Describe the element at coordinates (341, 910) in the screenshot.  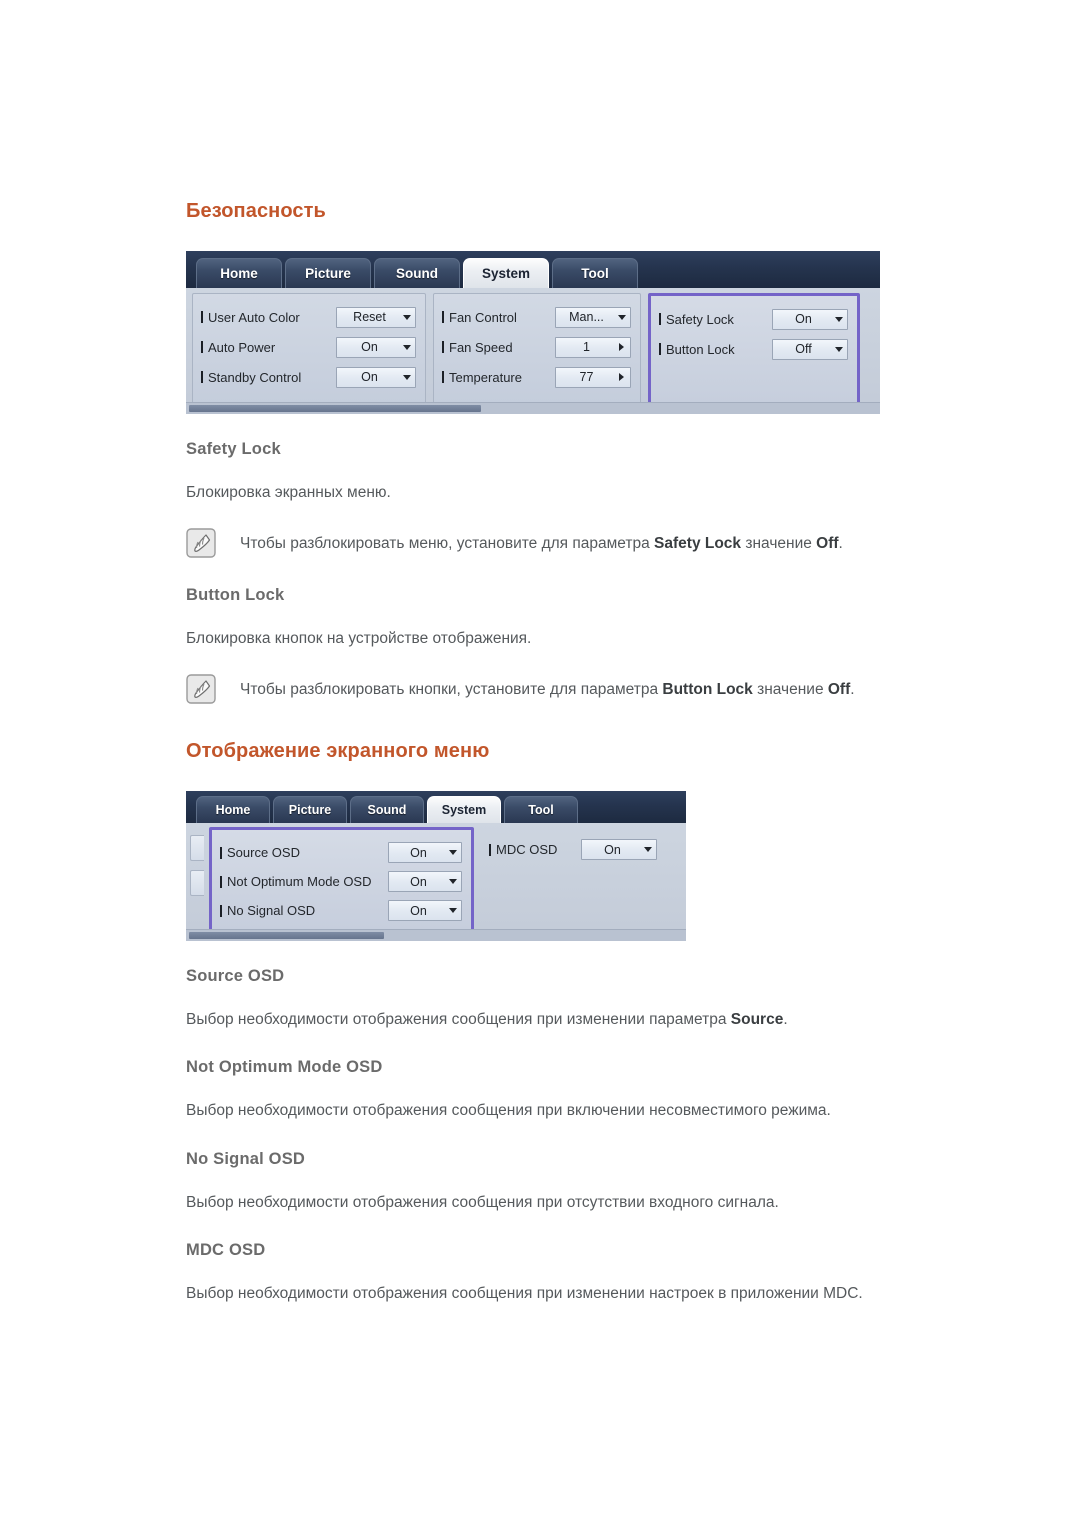
I see `setting-row-no-signal-osd: No Signal OSD On` at that location.